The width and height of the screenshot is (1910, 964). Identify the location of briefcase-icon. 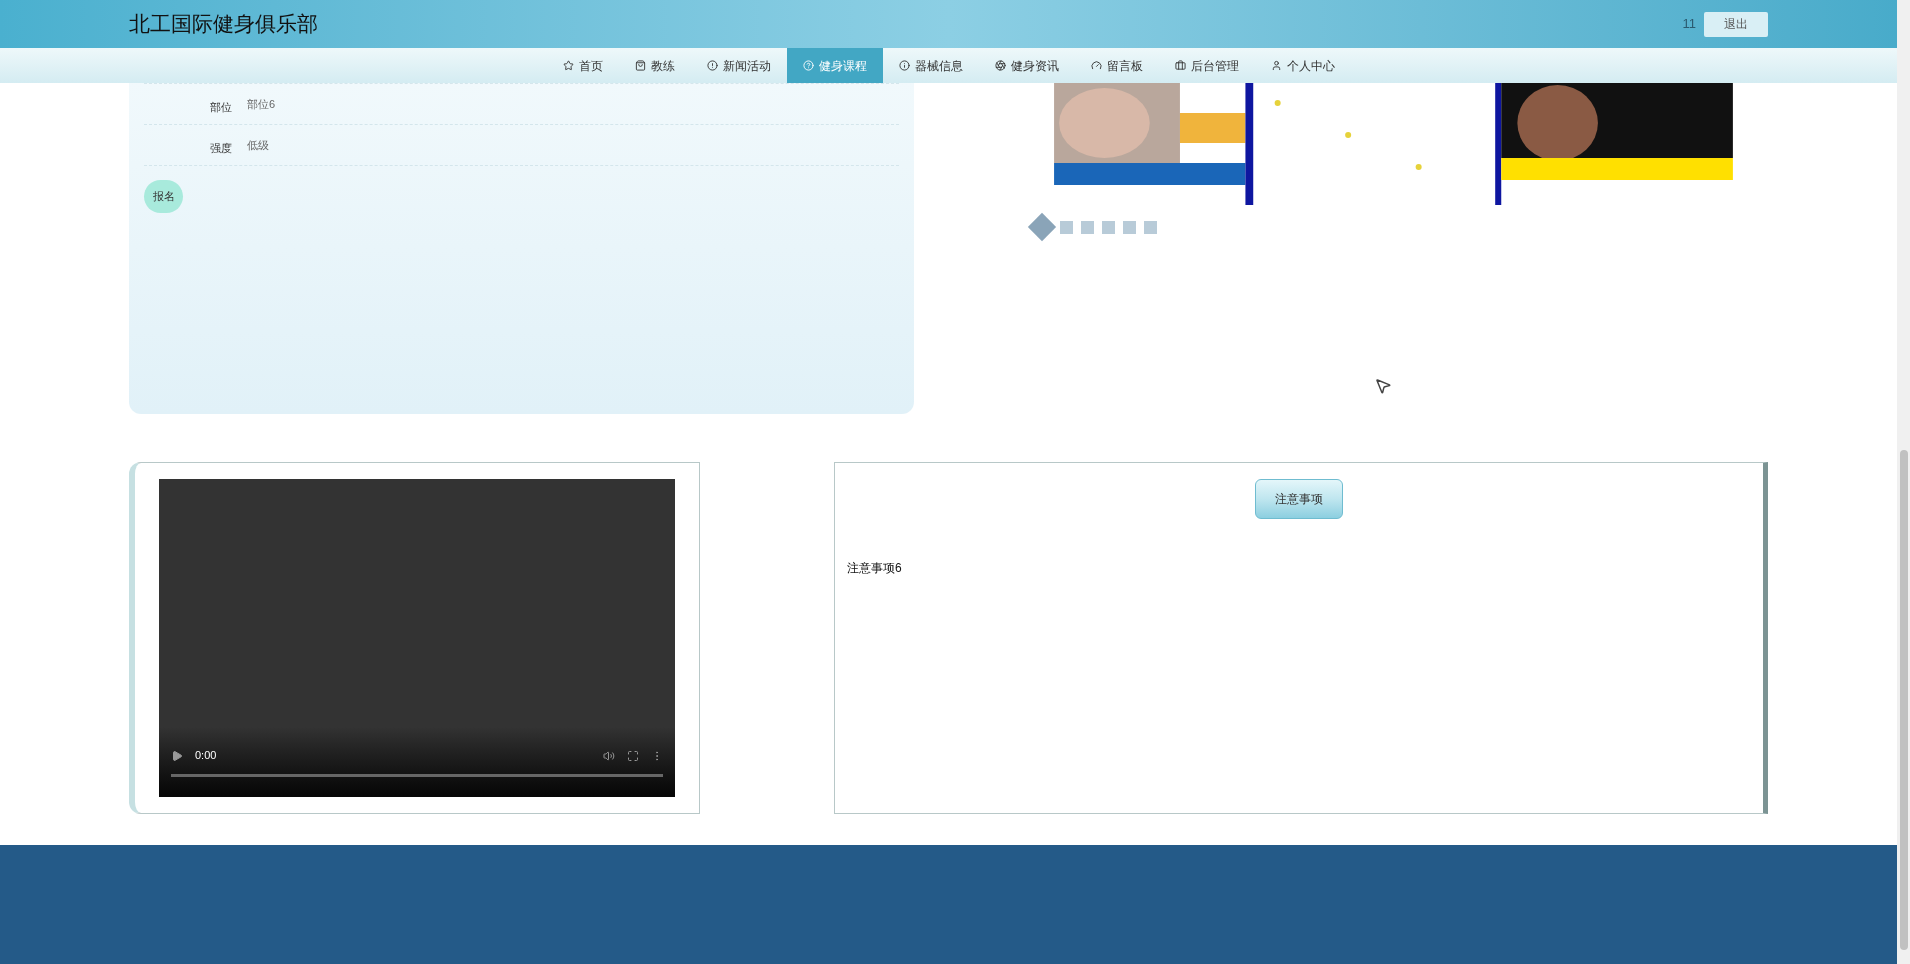
(1180, 65).